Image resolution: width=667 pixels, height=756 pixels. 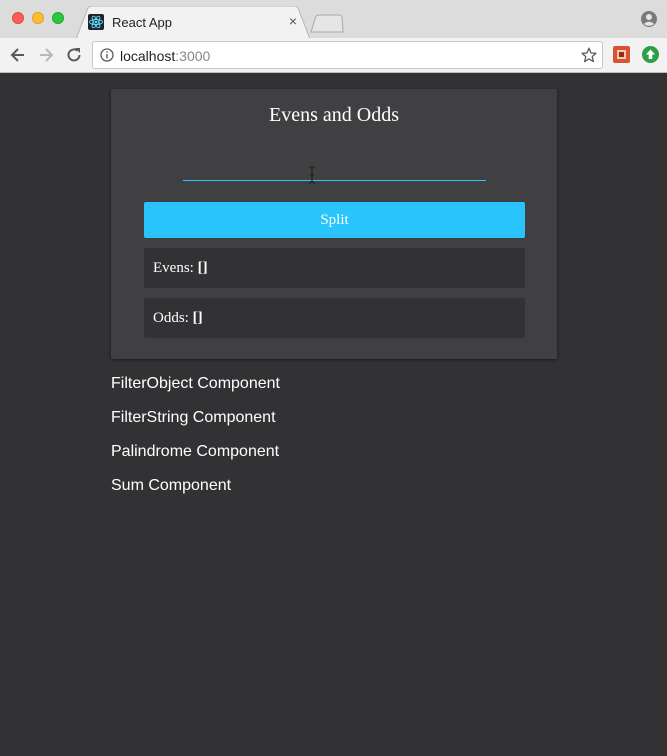 I want to click on url-port: :3000, so click(x=193, y=56).